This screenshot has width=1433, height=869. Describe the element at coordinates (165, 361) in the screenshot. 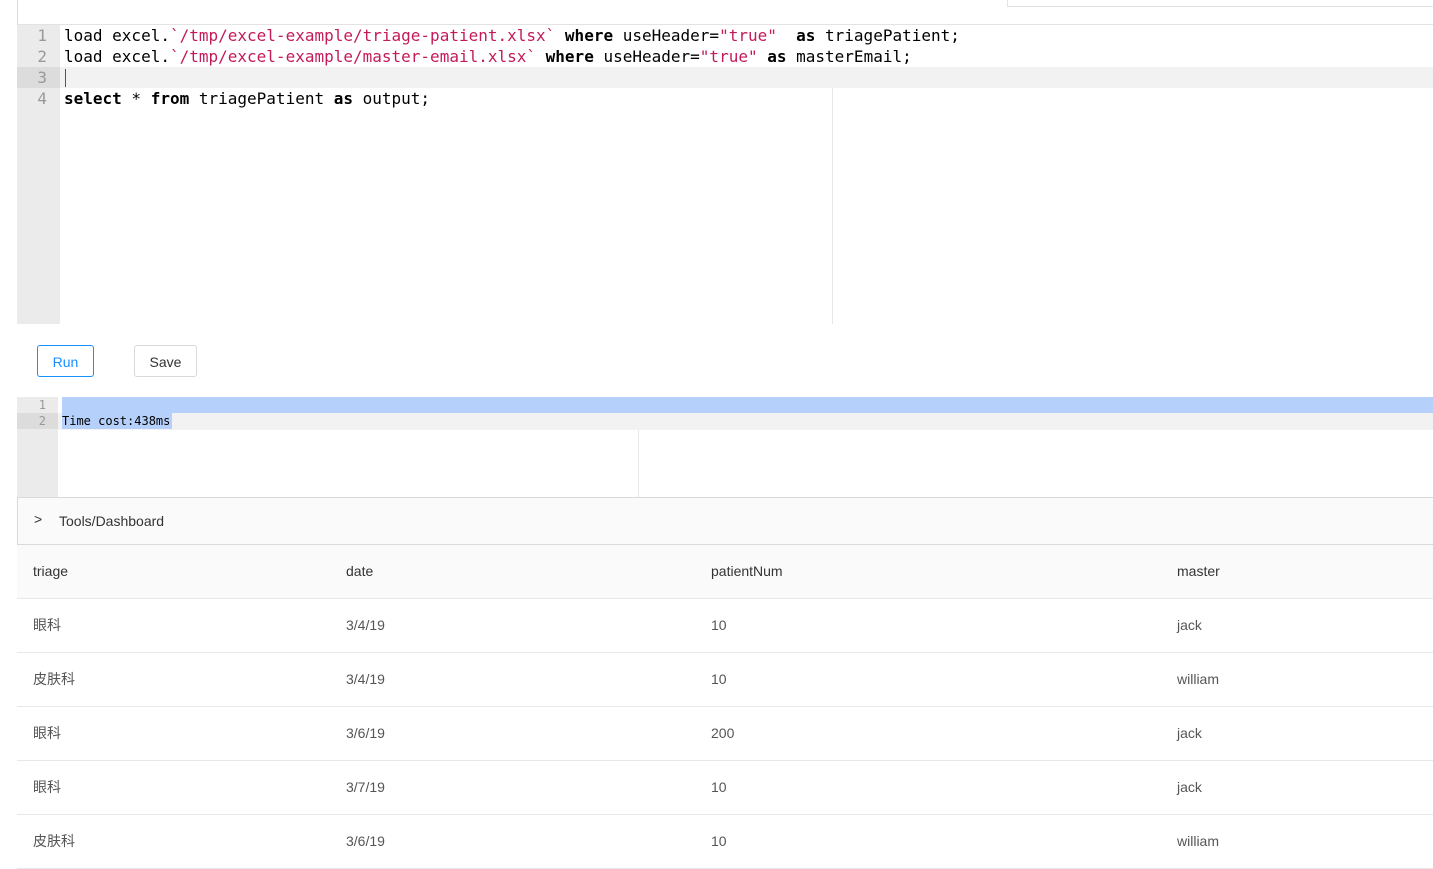

I see `save-button: Save` at that location.